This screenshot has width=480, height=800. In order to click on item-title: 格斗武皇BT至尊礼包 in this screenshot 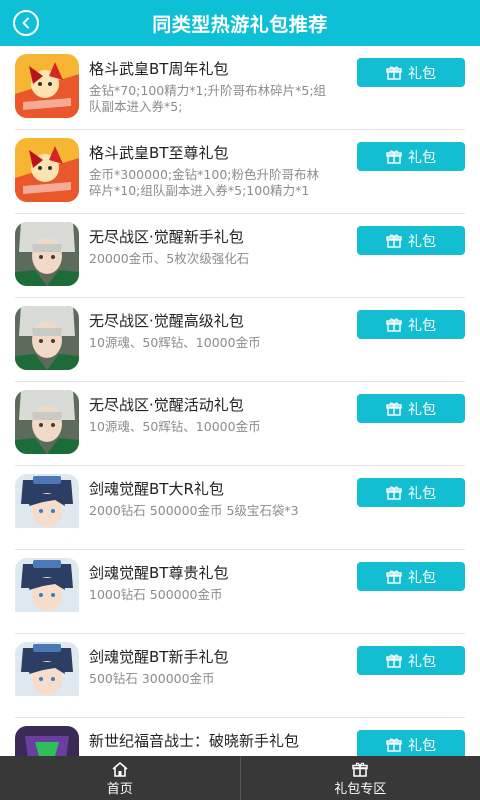, I will do `click(159, 153)`.